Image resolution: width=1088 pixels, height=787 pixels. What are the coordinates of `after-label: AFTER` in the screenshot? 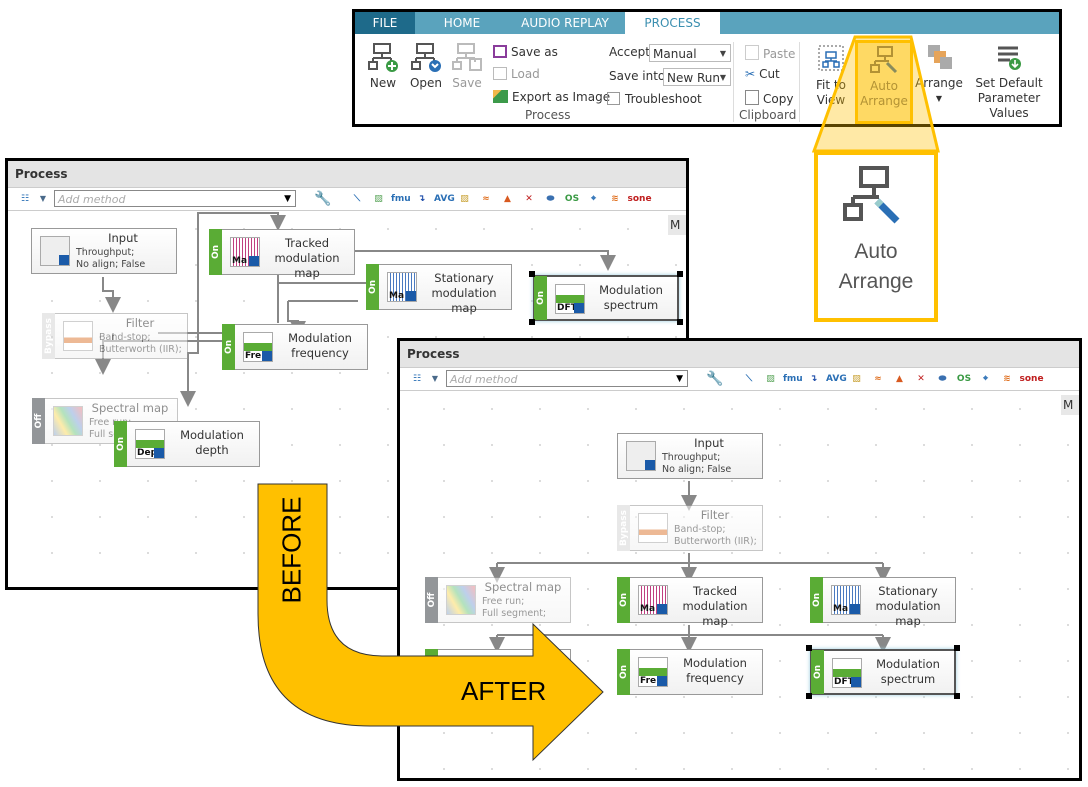 It's located at (504, 691).